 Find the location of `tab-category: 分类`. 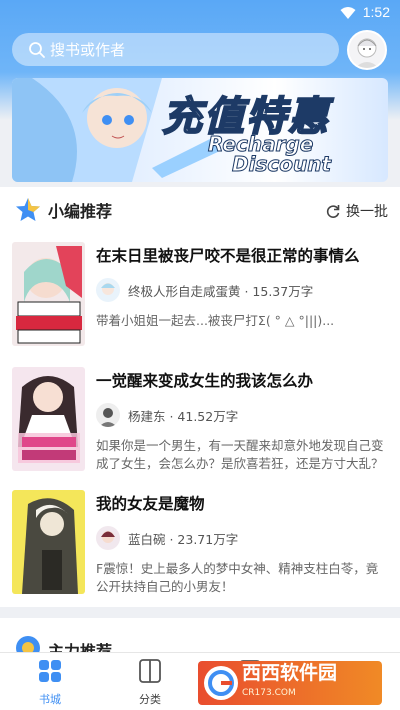

tab-category: 分类 is located at coordinates (150, 683).